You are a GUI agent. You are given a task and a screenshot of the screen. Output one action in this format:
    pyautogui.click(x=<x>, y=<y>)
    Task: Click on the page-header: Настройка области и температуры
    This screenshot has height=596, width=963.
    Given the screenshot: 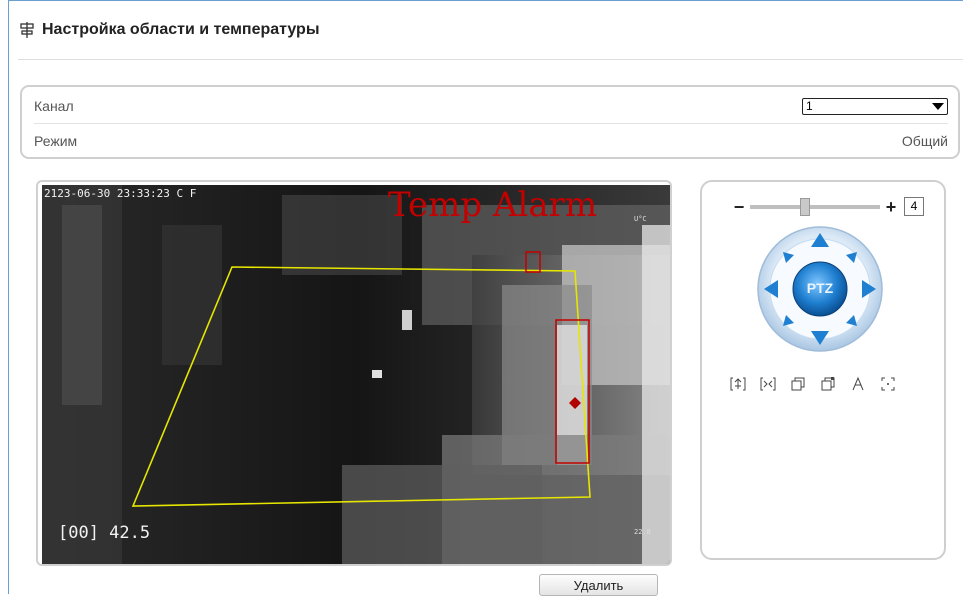 What is the action you would take?
    pyautogui.click(x=169, y=30)
    